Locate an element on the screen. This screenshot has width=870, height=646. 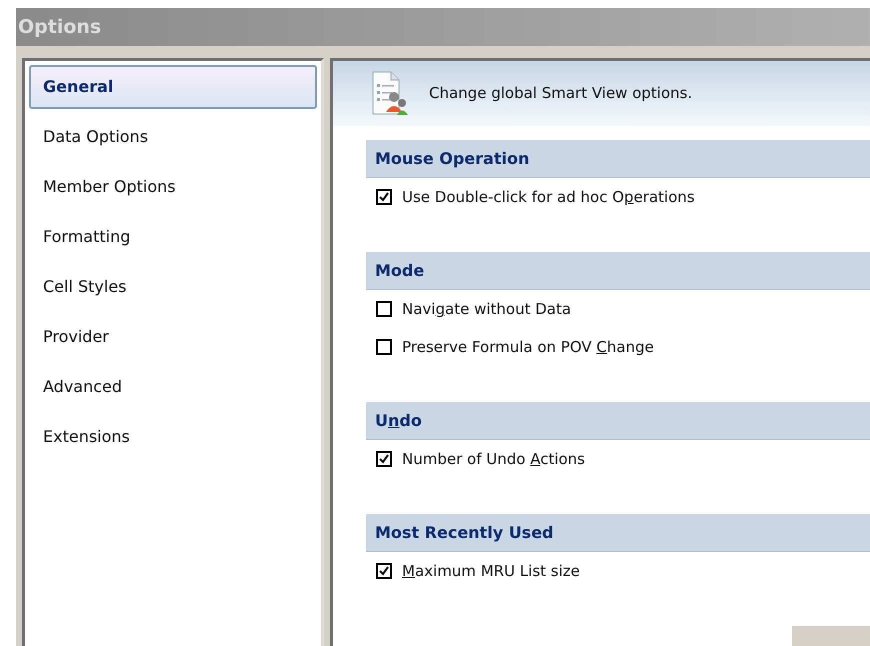
section-header: Mode is located at coordinates (618, 271).